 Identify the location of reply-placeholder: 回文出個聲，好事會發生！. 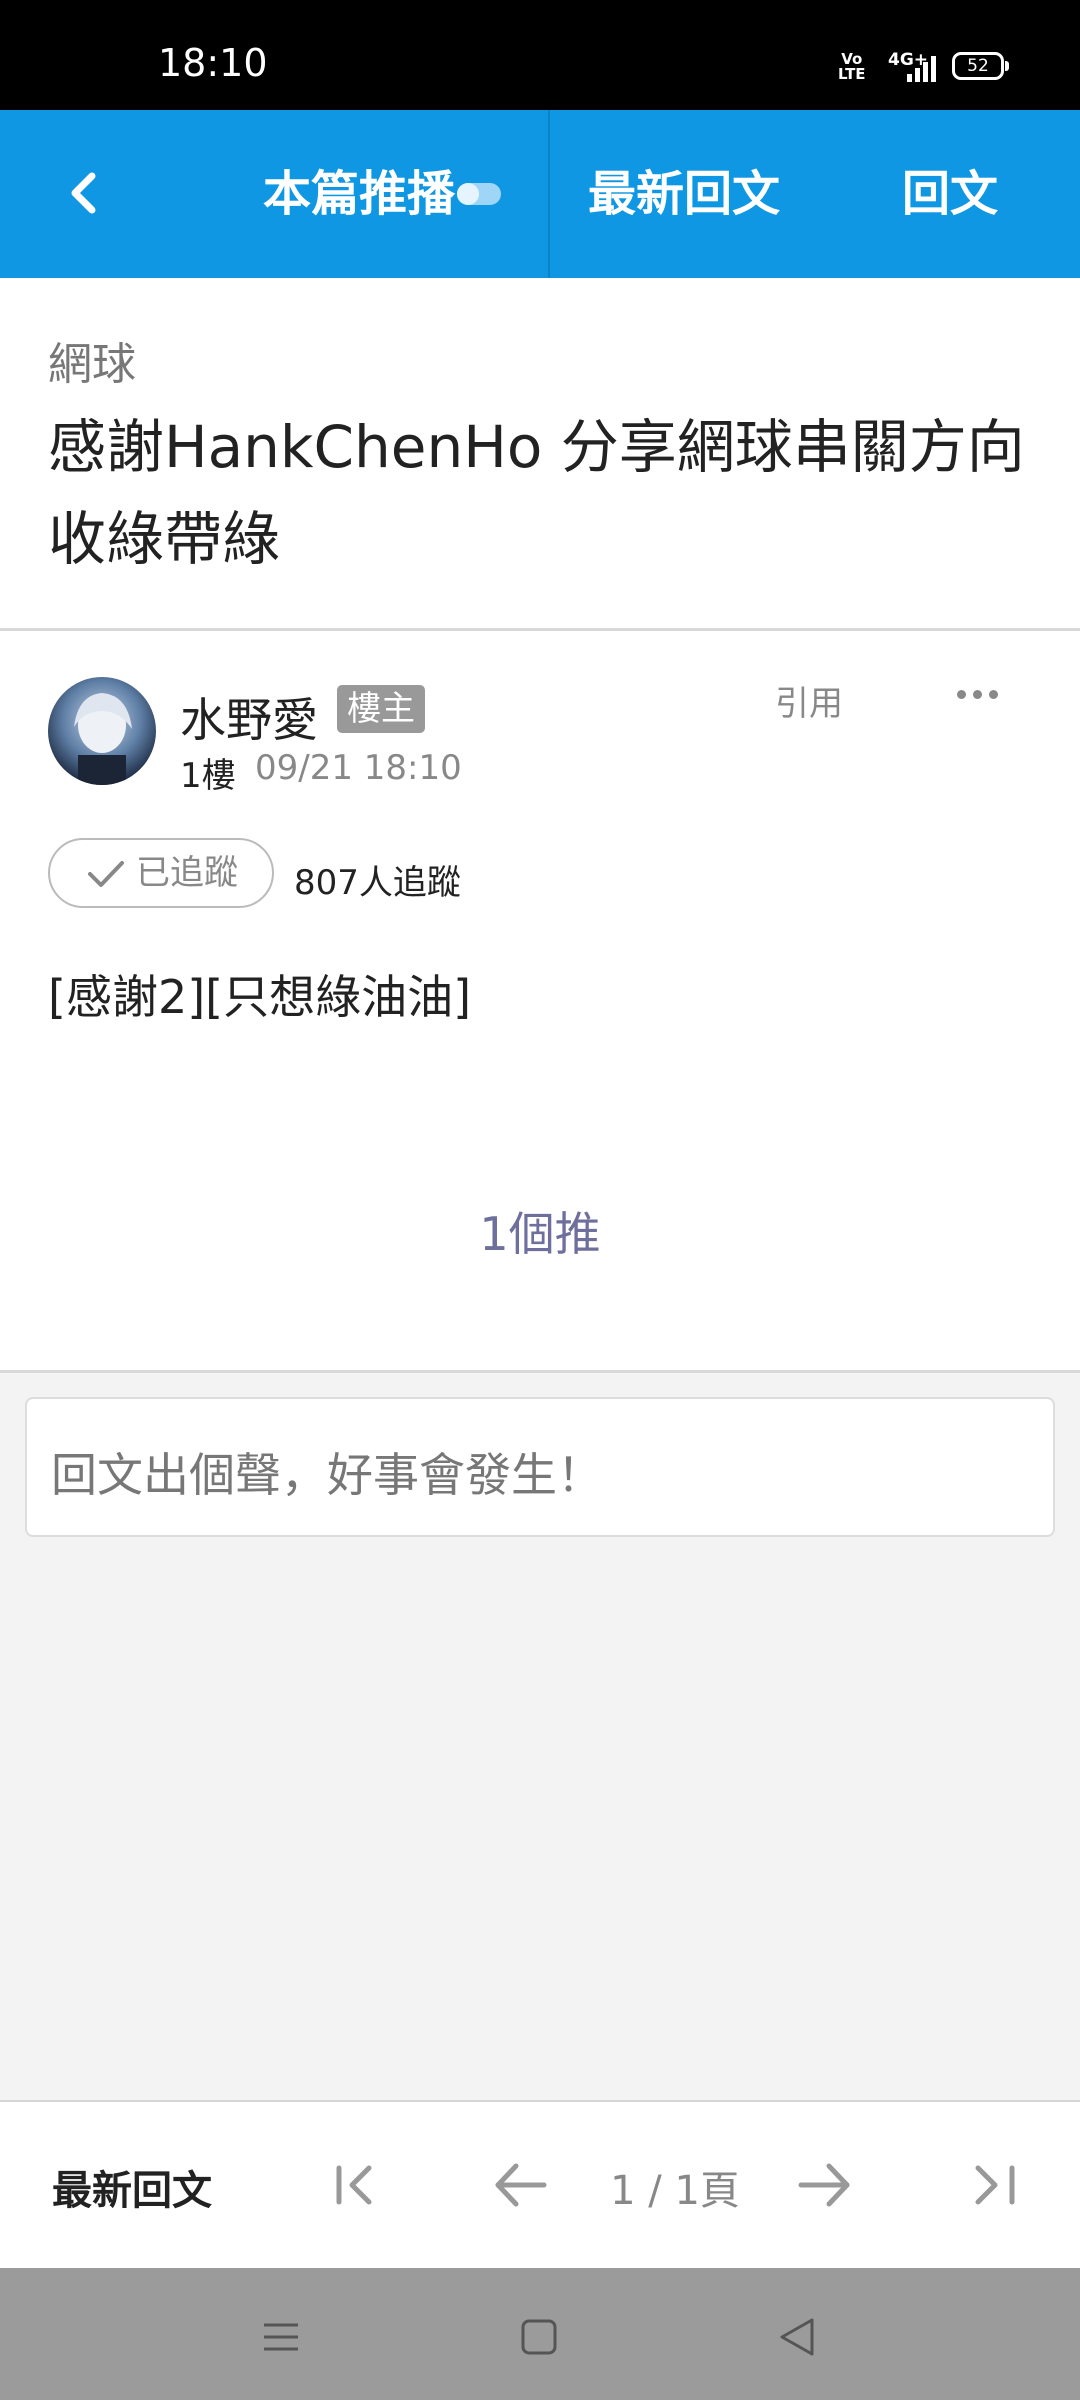
(327, 1475).